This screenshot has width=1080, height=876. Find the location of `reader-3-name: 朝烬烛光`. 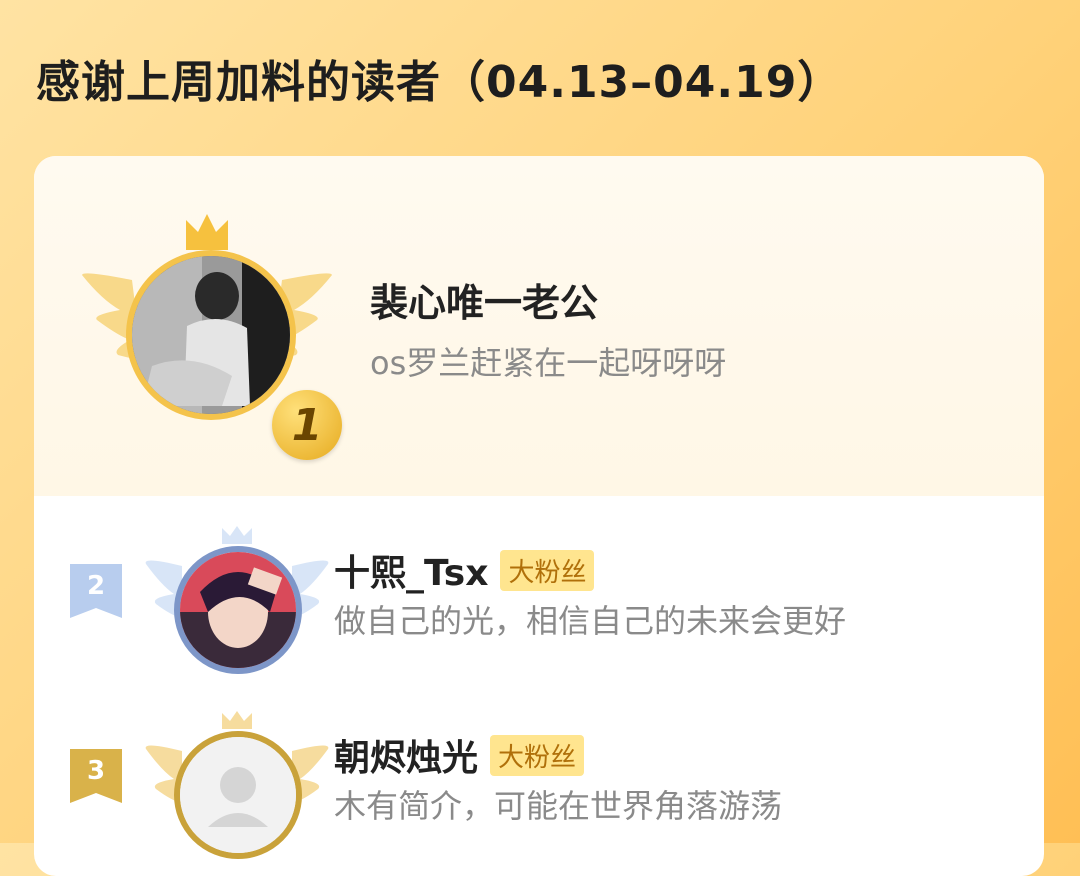

reader-3-name: 朝烬烛光 is located at coordinates (406, 755).